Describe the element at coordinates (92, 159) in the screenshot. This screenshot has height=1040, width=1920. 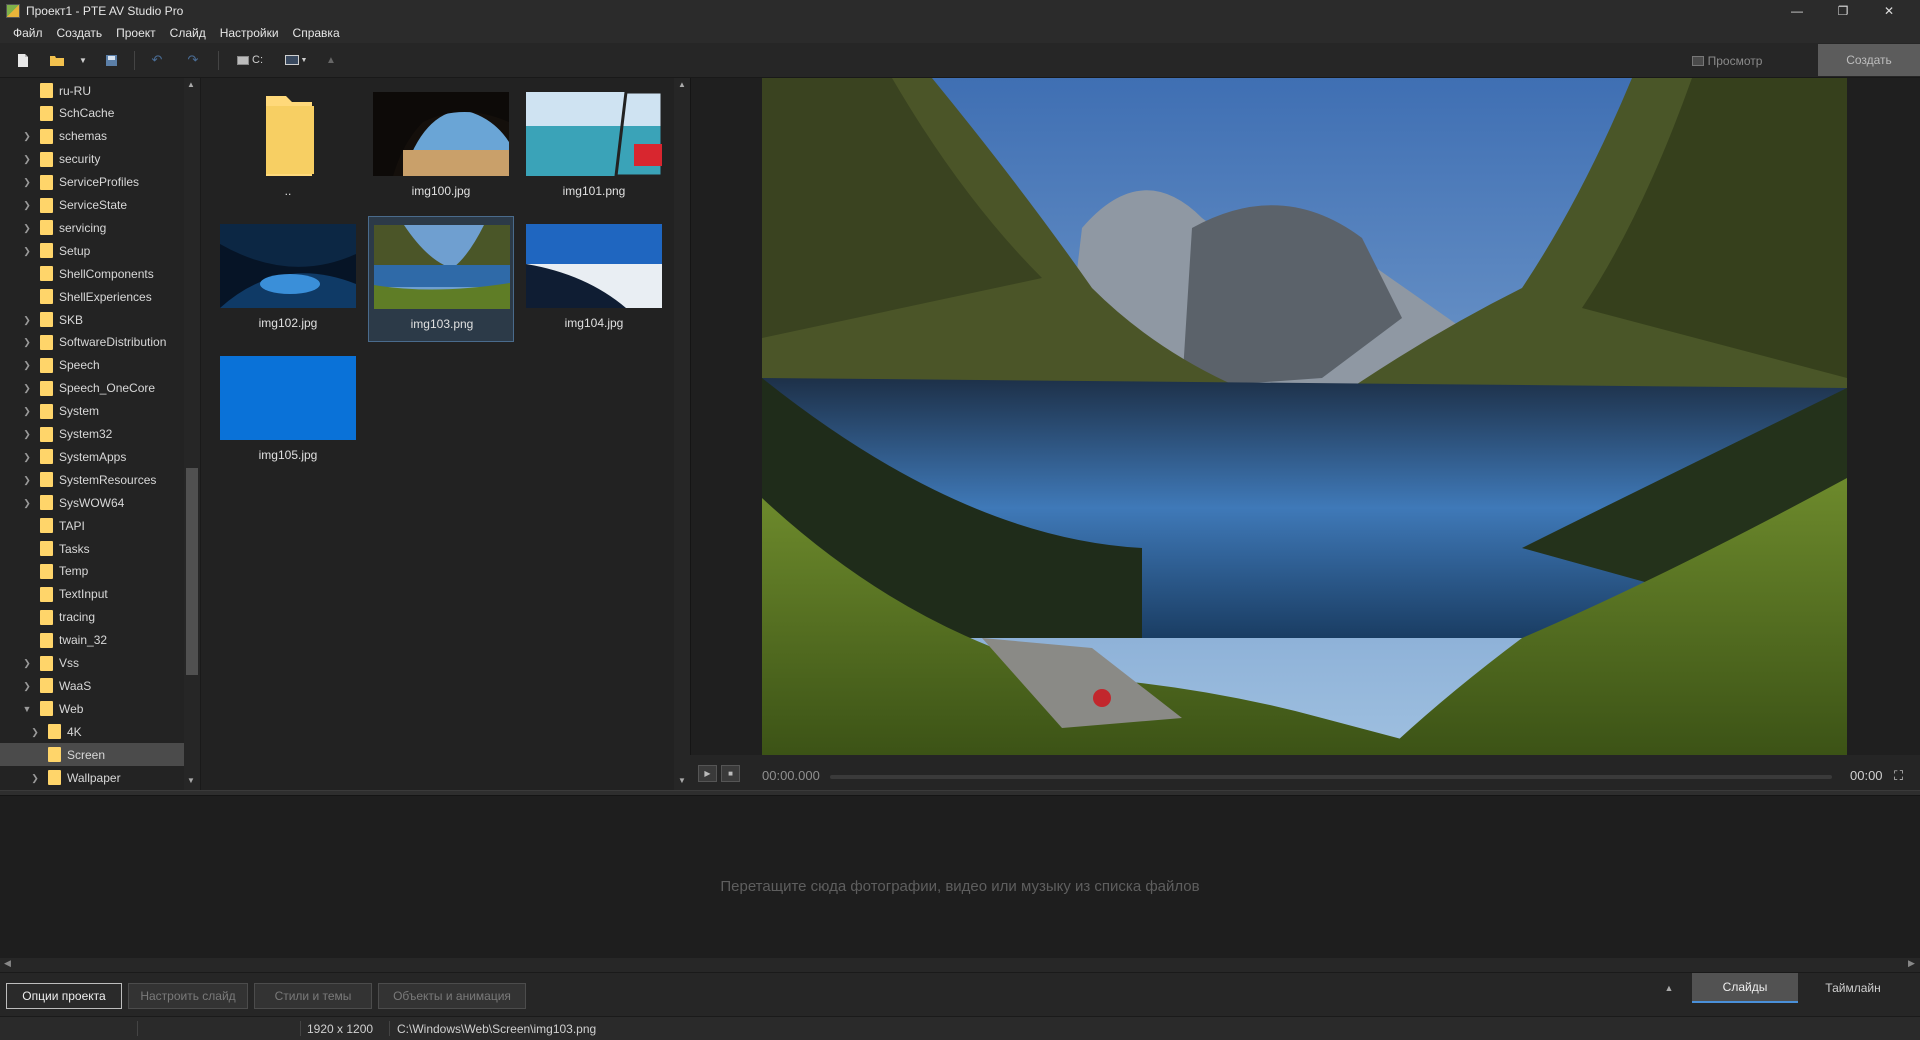
I see `tree-item: ❯ security` at that location.